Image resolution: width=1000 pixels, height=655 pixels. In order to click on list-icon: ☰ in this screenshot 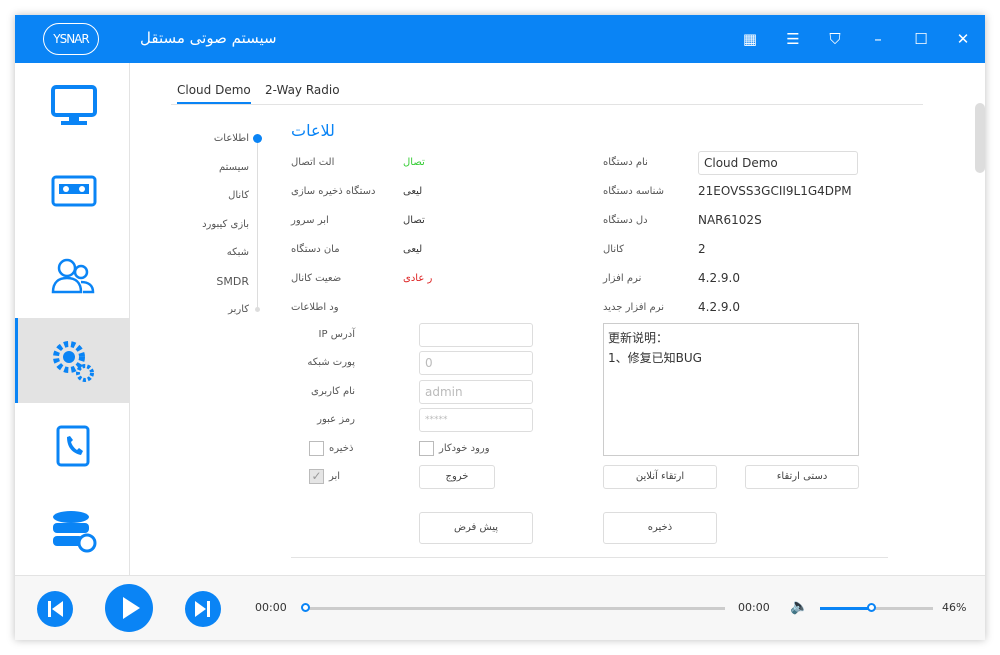, I will do `click(793, 39)`.